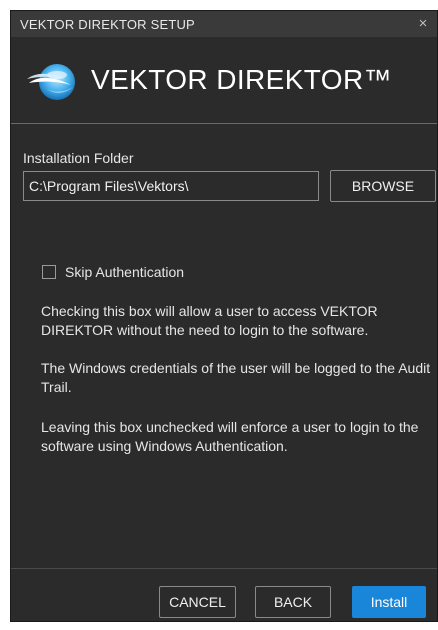  I want to click on installation-folder-input, so click(171, 186).